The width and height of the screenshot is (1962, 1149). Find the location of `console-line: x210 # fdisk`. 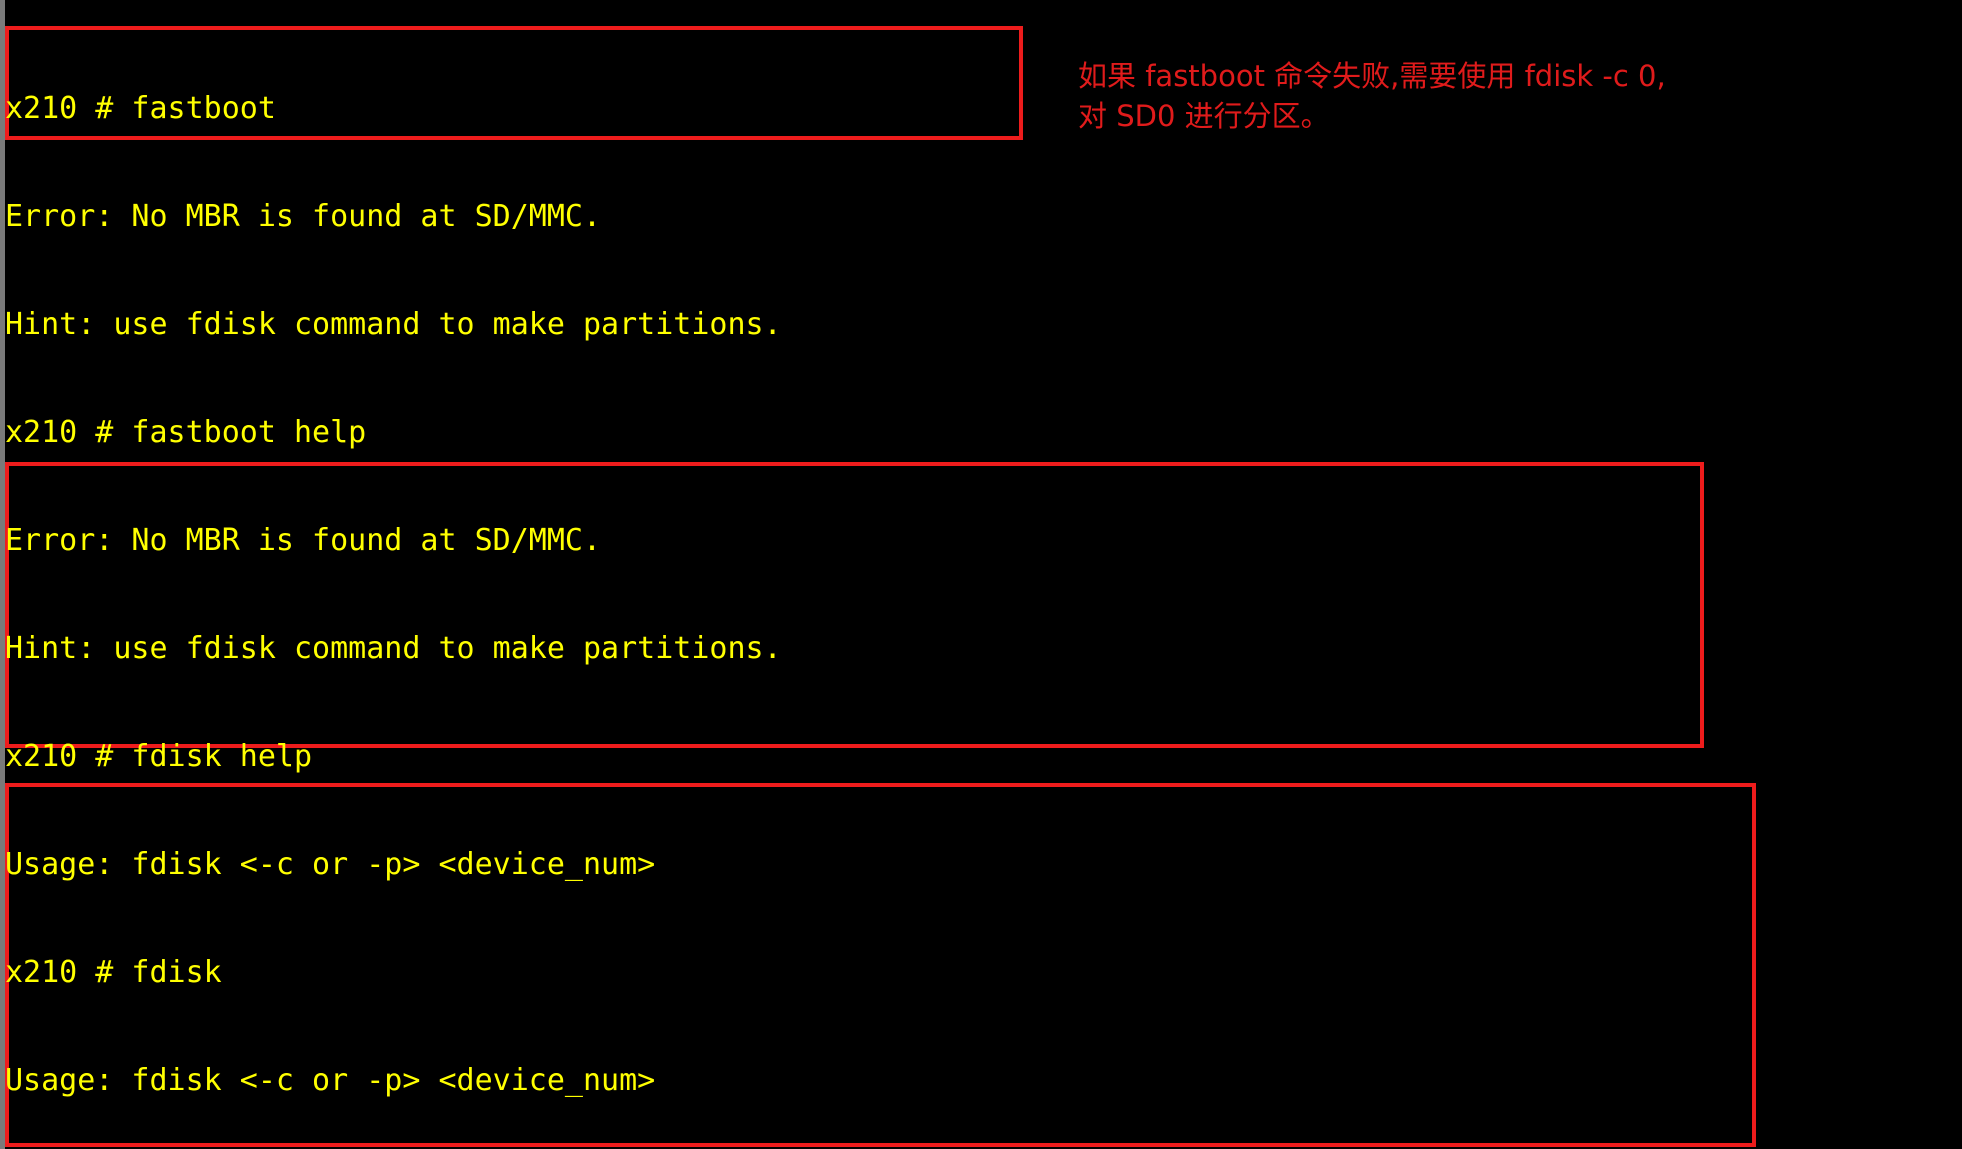

console-line: x210 # fdisk is located at coordinates (113, 972).